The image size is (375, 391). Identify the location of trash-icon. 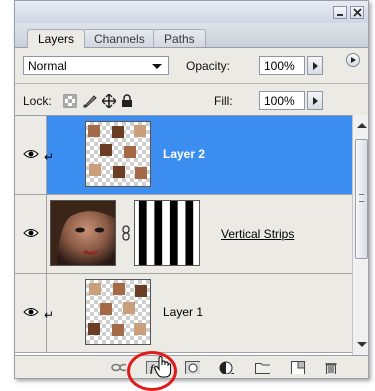
(332, 367).